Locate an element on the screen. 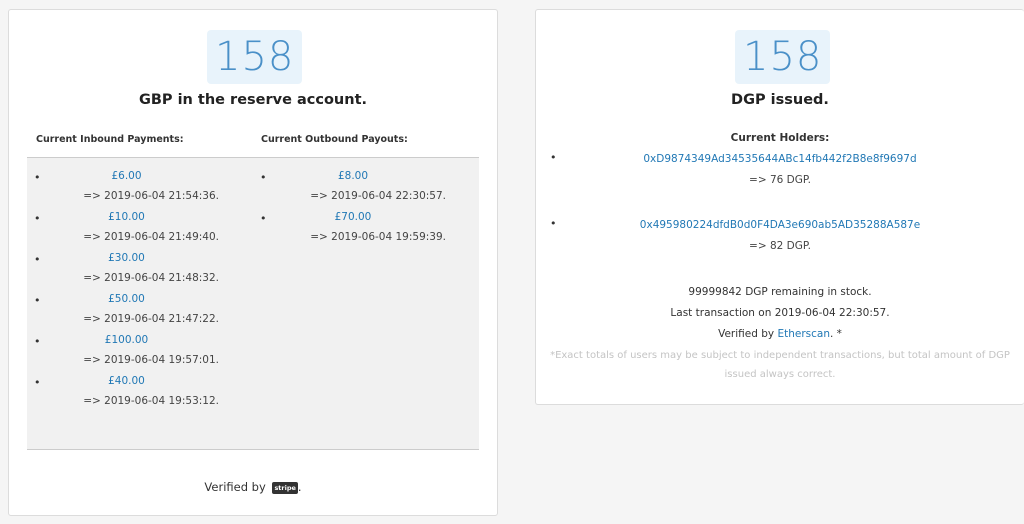 The height and width of the screenshot is (524, 1024). reserve-subtitle: GBP in the reserve account. is located at coordinates (253, 100).